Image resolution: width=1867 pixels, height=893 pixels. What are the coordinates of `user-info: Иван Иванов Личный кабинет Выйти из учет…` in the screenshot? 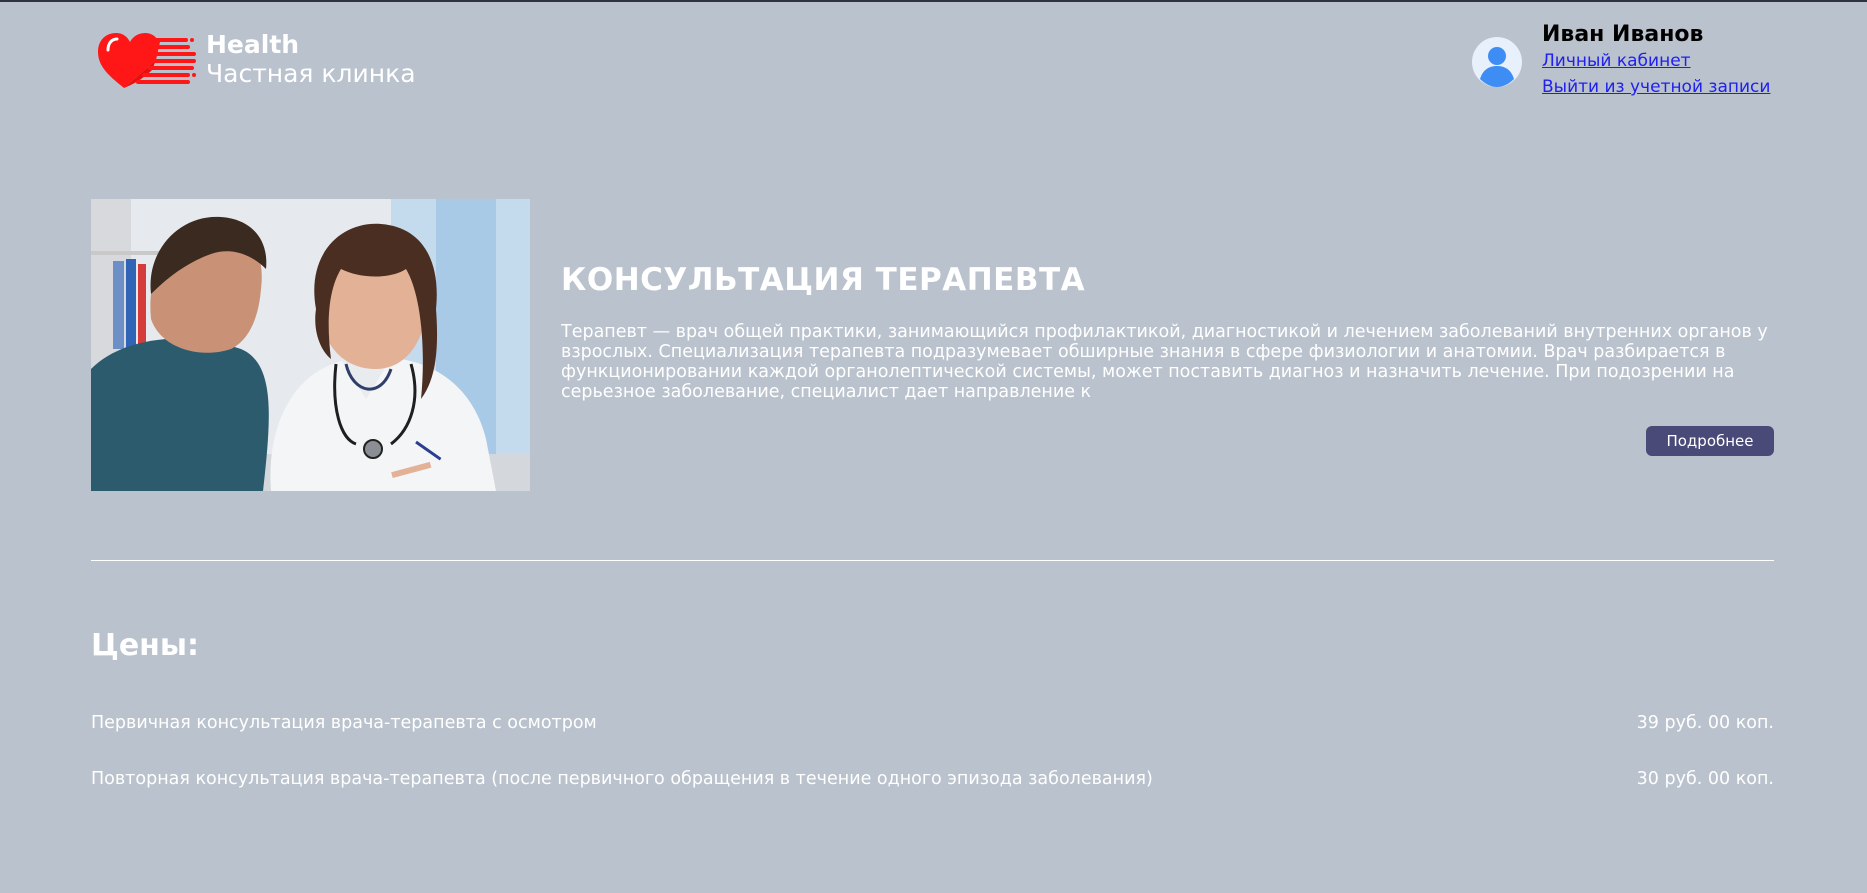 It's located at (1656, 61).